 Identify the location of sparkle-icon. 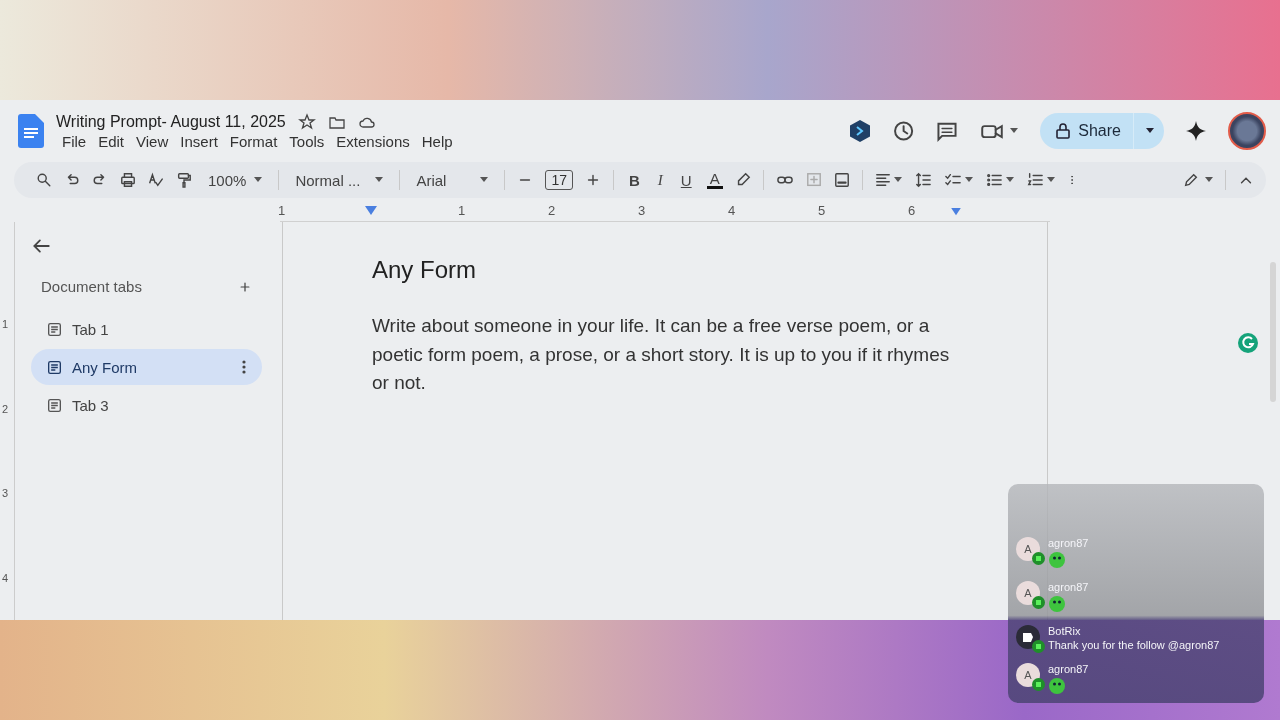
(1196, 131).